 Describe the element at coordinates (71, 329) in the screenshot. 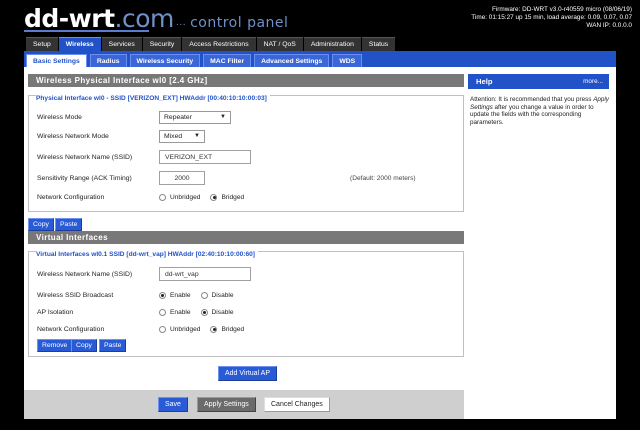

I see `vap-network-config-label: Network Configuration` at that location.